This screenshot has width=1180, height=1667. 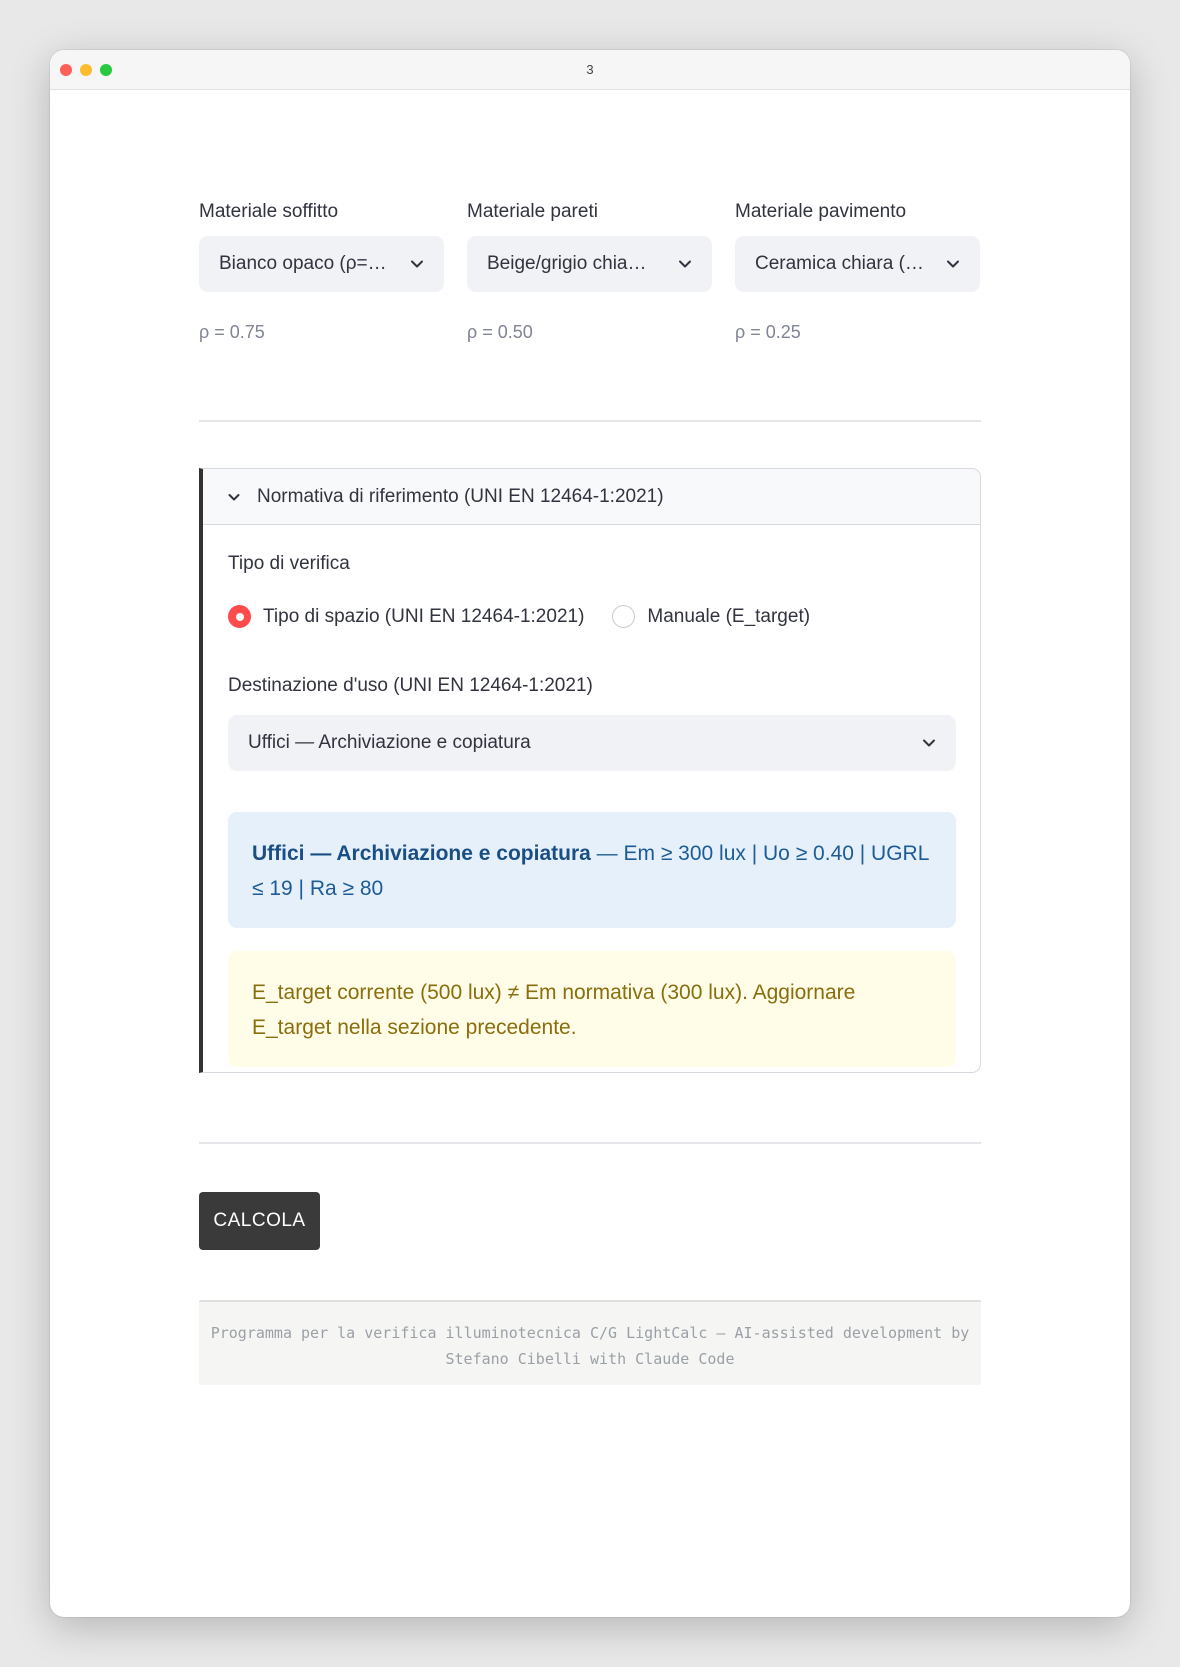 I want to click on destination-select: Uffici — Archiviazione e copiatura, so click(x=592, y=743).